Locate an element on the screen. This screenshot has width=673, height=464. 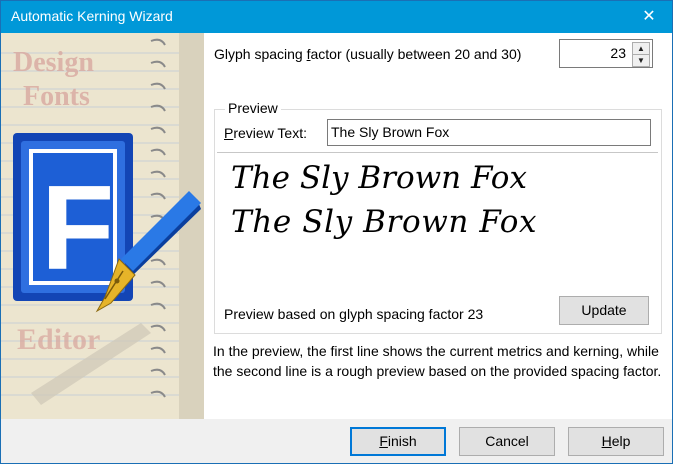
svg-text: Design is located at coordinates (53, 62).